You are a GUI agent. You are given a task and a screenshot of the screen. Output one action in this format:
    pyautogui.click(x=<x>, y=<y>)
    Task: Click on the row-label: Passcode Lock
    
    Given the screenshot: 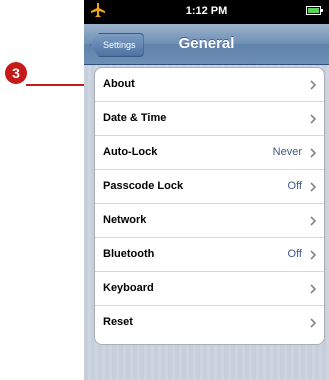 What is the action you would take?
    pyautogui.click(x=143, y=186)
    